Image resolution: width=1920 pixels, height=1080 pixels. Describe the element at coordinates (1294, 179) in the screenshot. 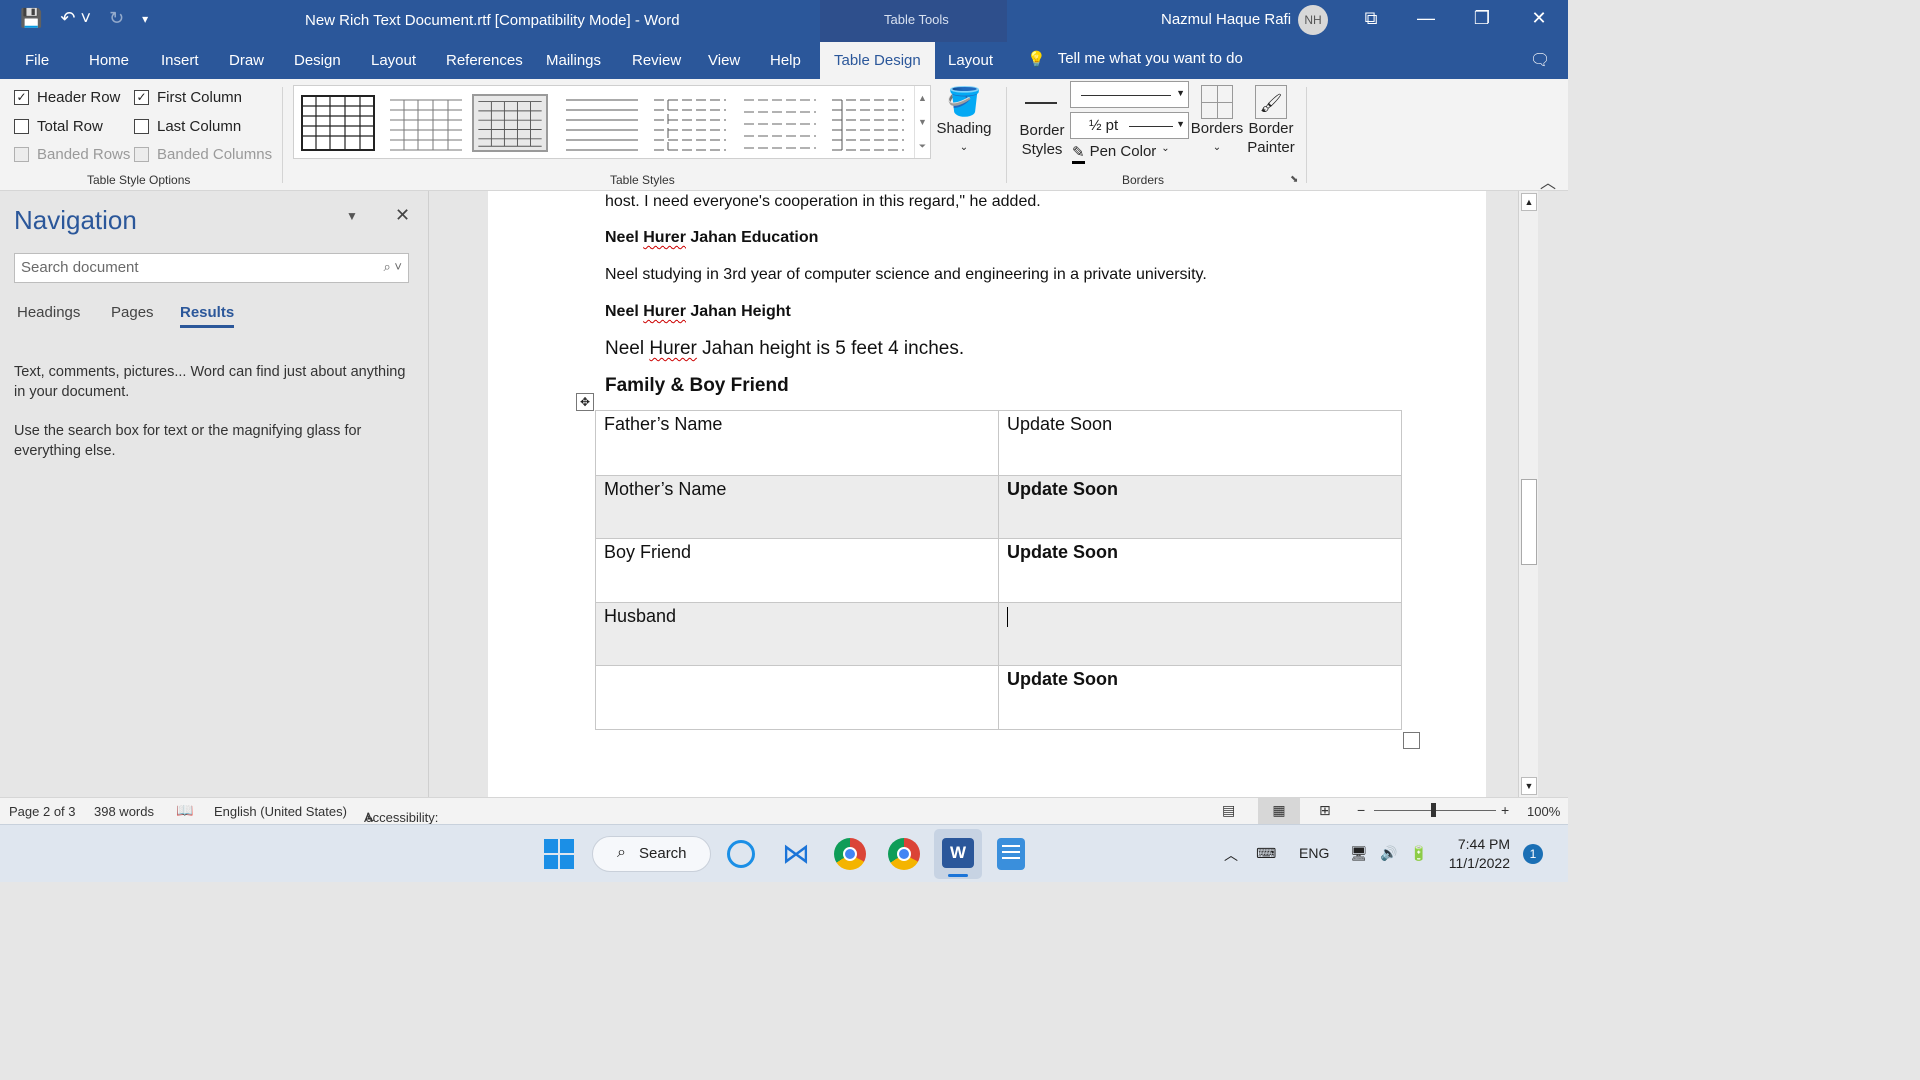

I see `dialog-launcher-icon: ⬊` at that location.